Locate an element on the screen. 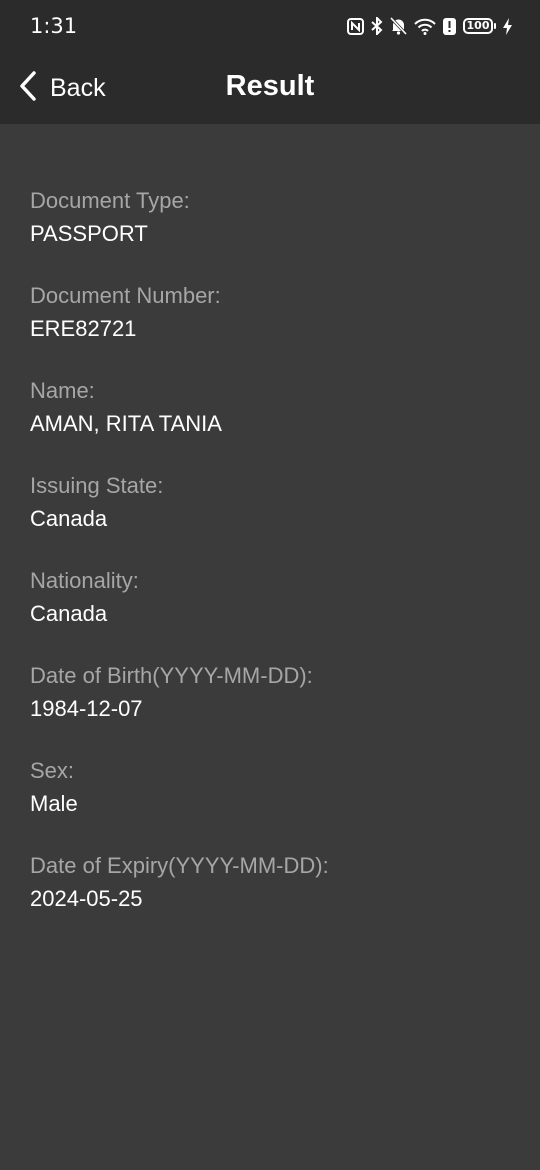 This screenshot has height=1170, width=540. field-name: Name: AMAN, RITA TANIA is located at coordinates (270, 420).